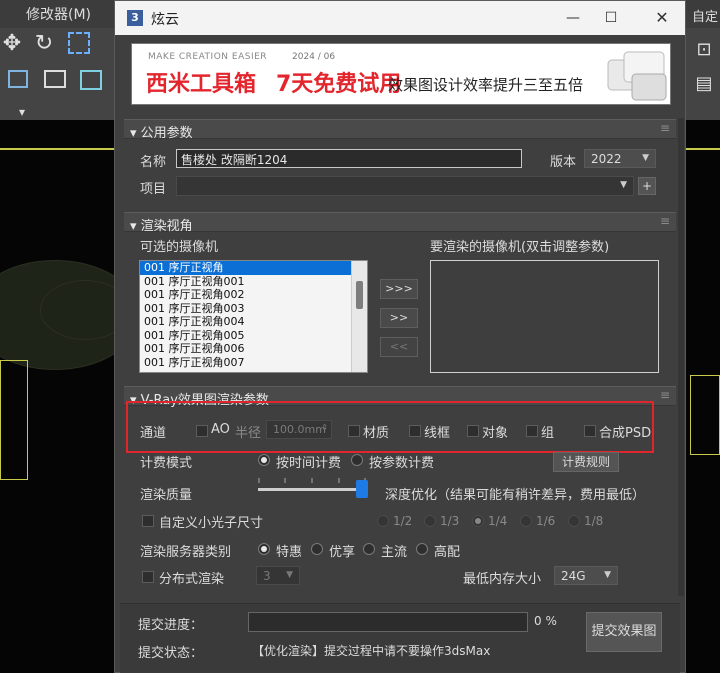  What do you see at coordinates (400, 130) in the screenshot?
I see `common-params-header: ▾ 公用参数 ≡` at bounding box center [400, 130].